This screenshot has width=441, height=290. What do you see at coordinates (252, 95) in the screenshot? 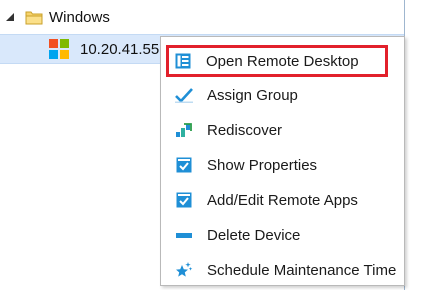
I see `menu-item-label: Assign Group` at bounding box center [252, 95].